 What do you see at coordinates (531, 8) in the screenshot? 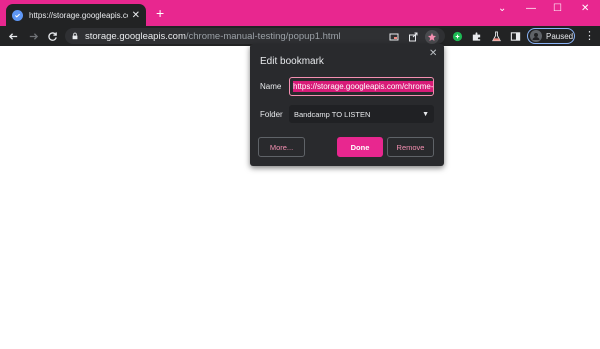
I see `minimize-button: —` at bounding box center [531, 8].